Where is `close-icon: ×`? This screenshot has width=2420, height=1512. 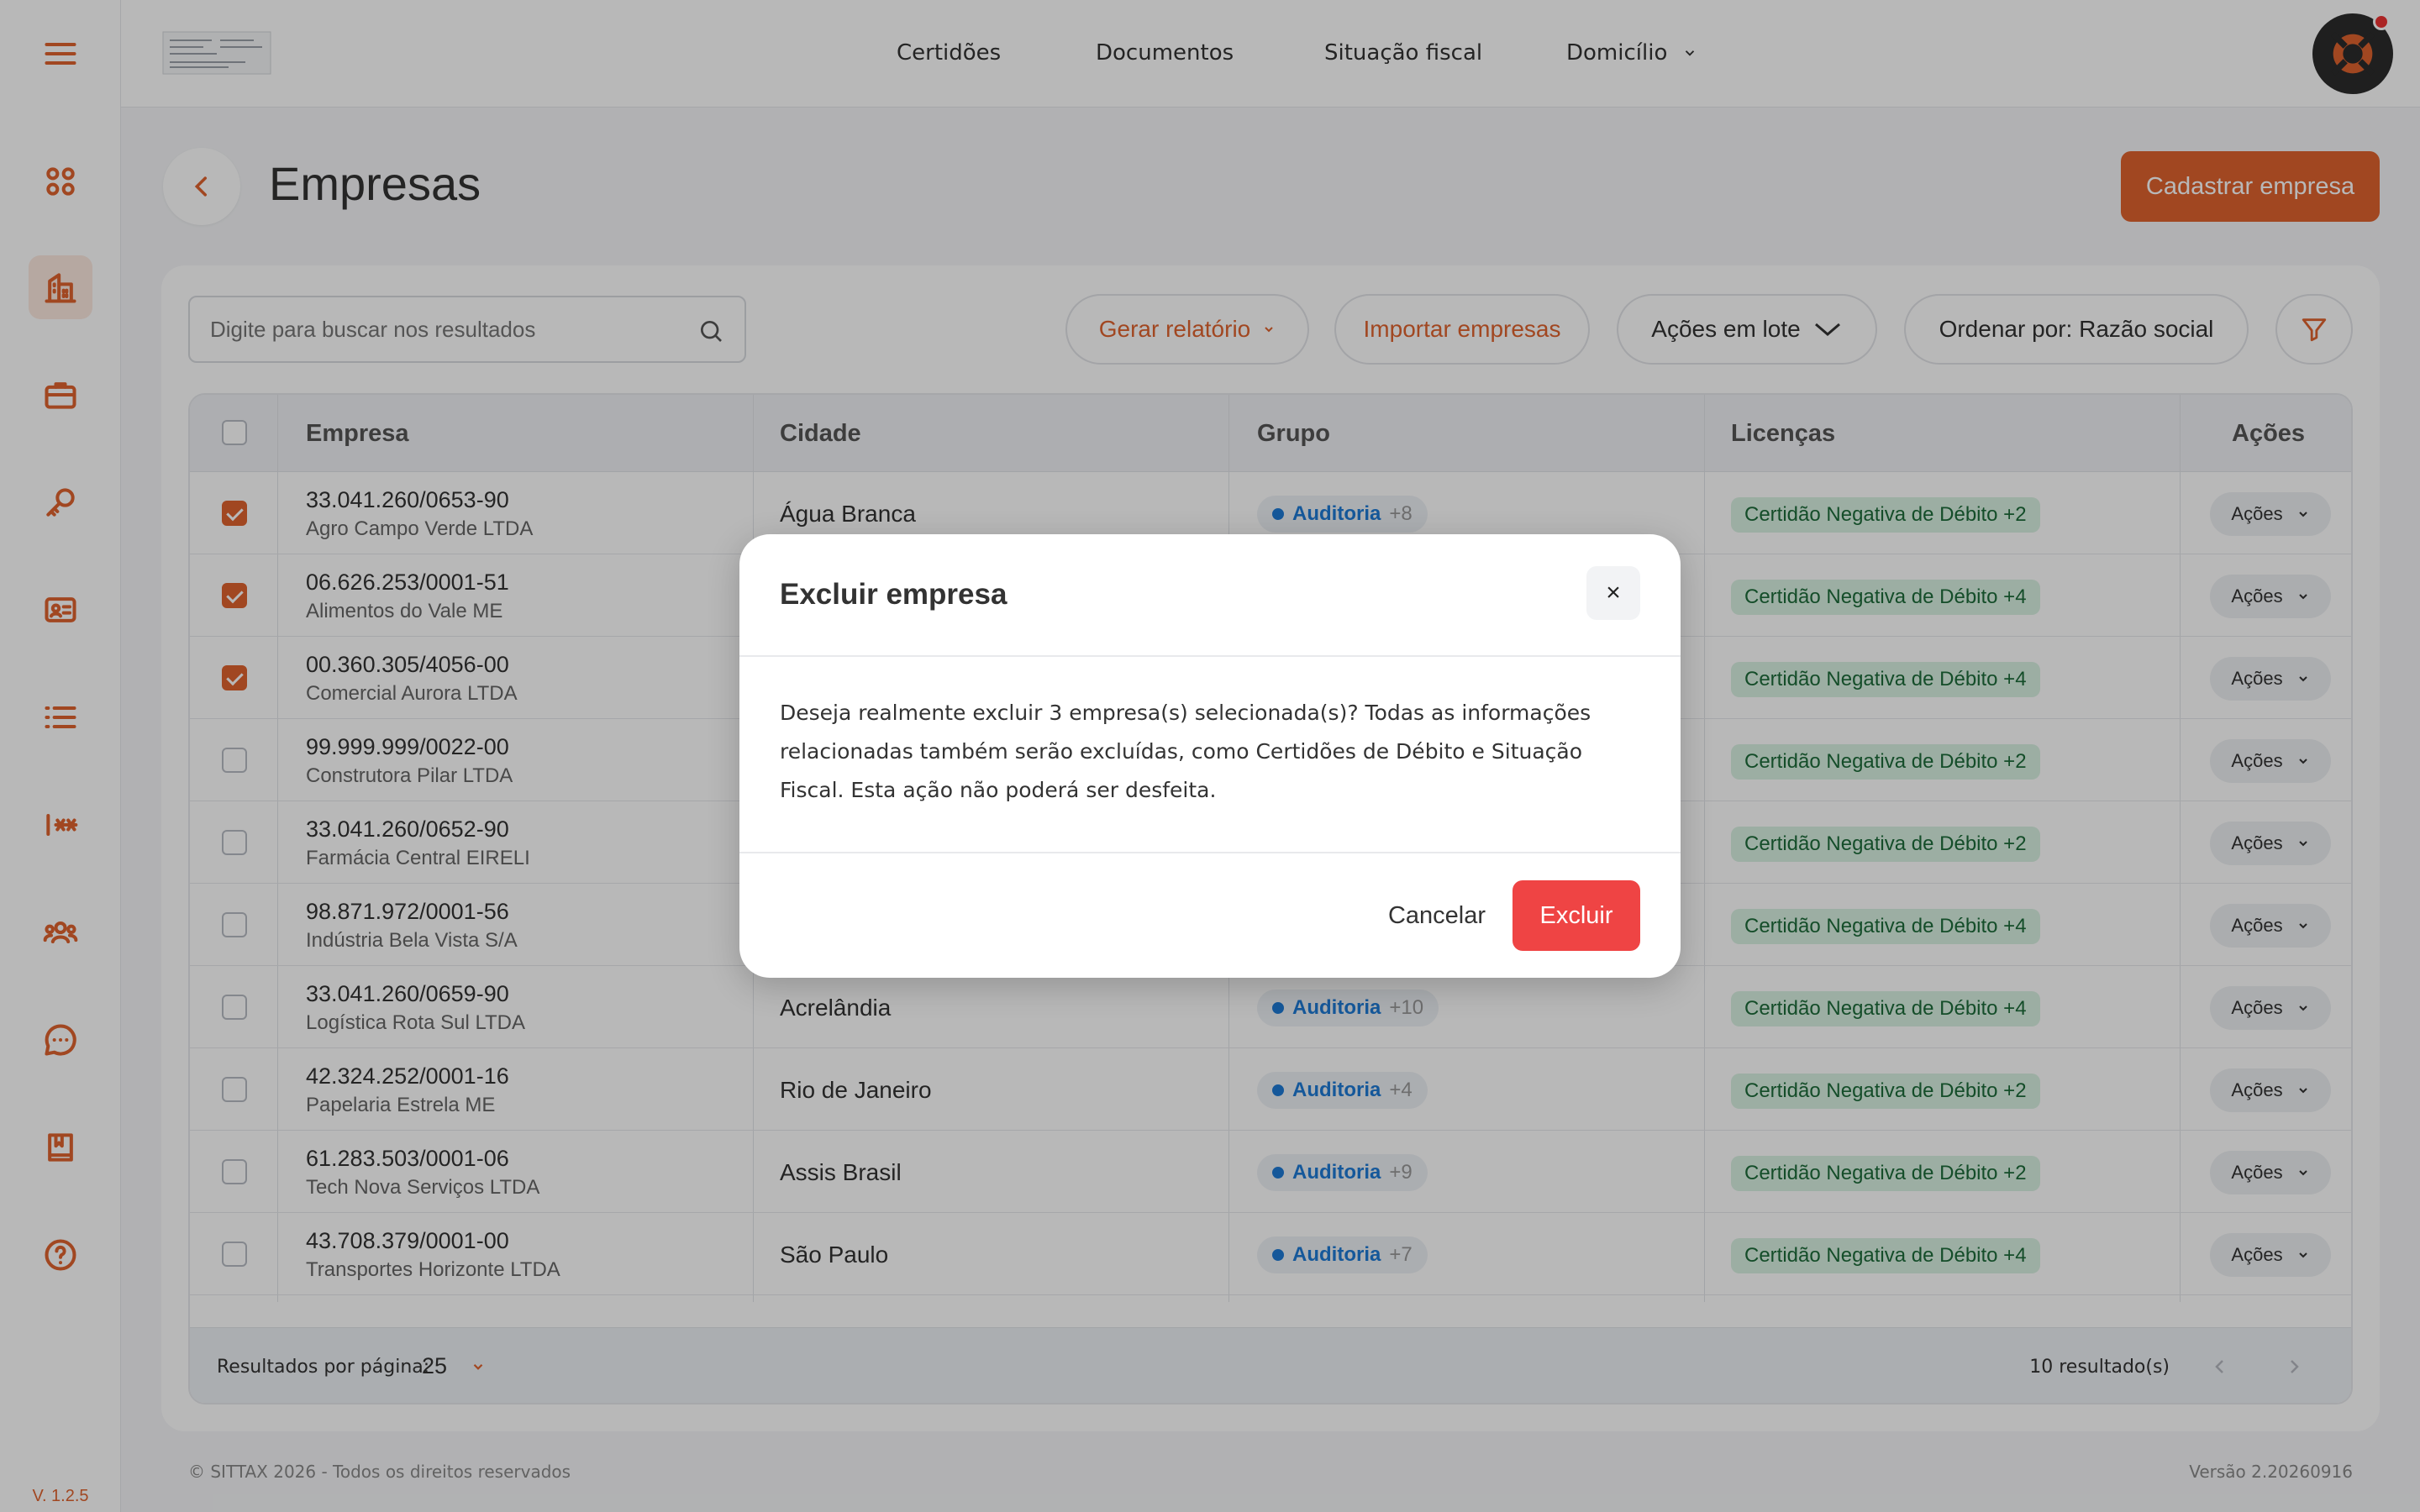
close-icon: × is located at coordinates (1614, 592).